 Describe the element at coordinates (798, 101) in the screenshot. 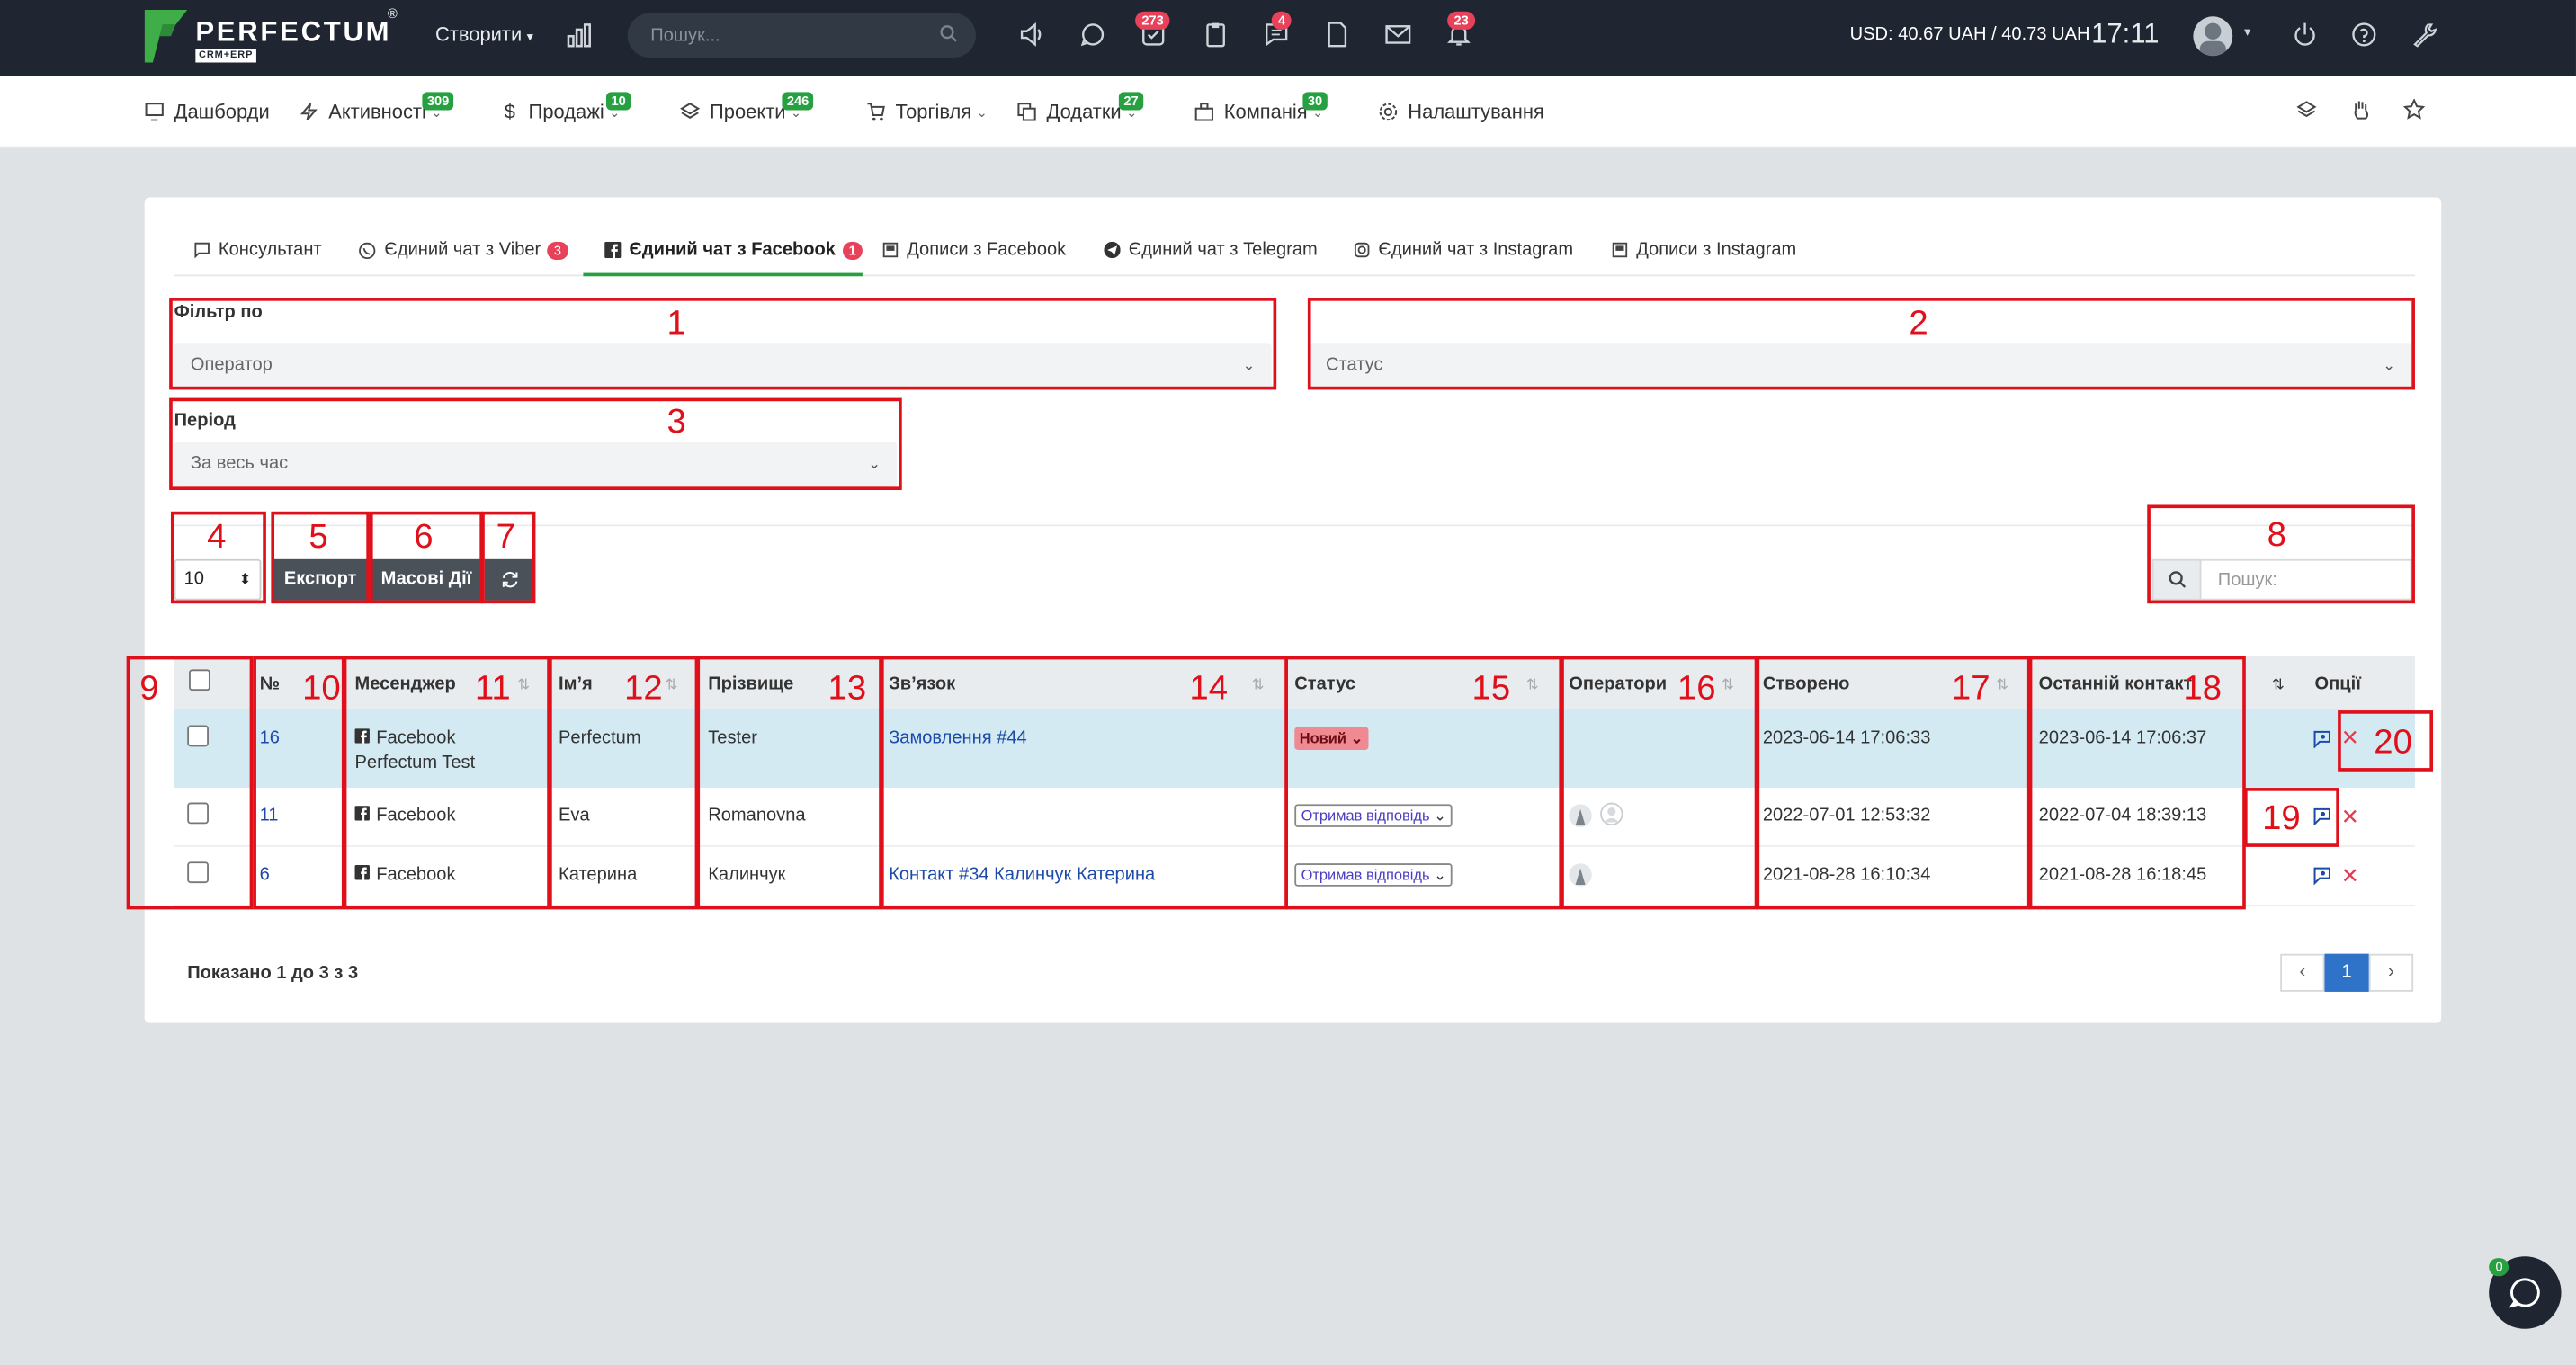

I see `nav-projects-badge: 246` at that location.